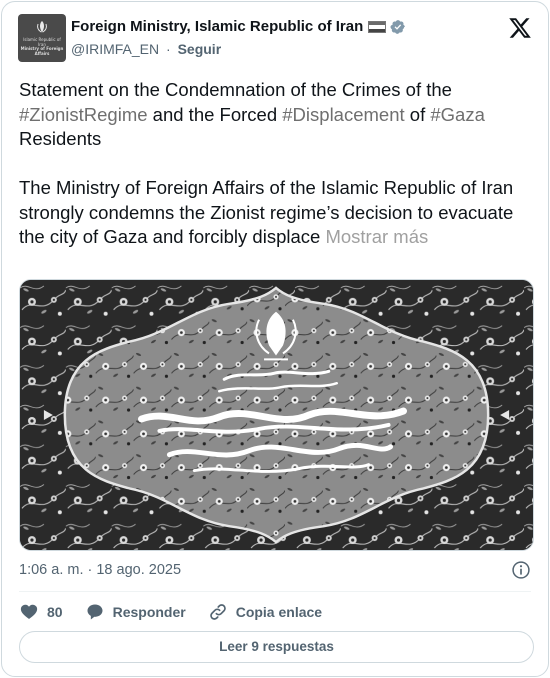 The height and width of the screenshot is (678, 550). What do you see at coordinates (42, 27) in the screenshot?
I see `emblem-icon` at bounding box center [42, 27].